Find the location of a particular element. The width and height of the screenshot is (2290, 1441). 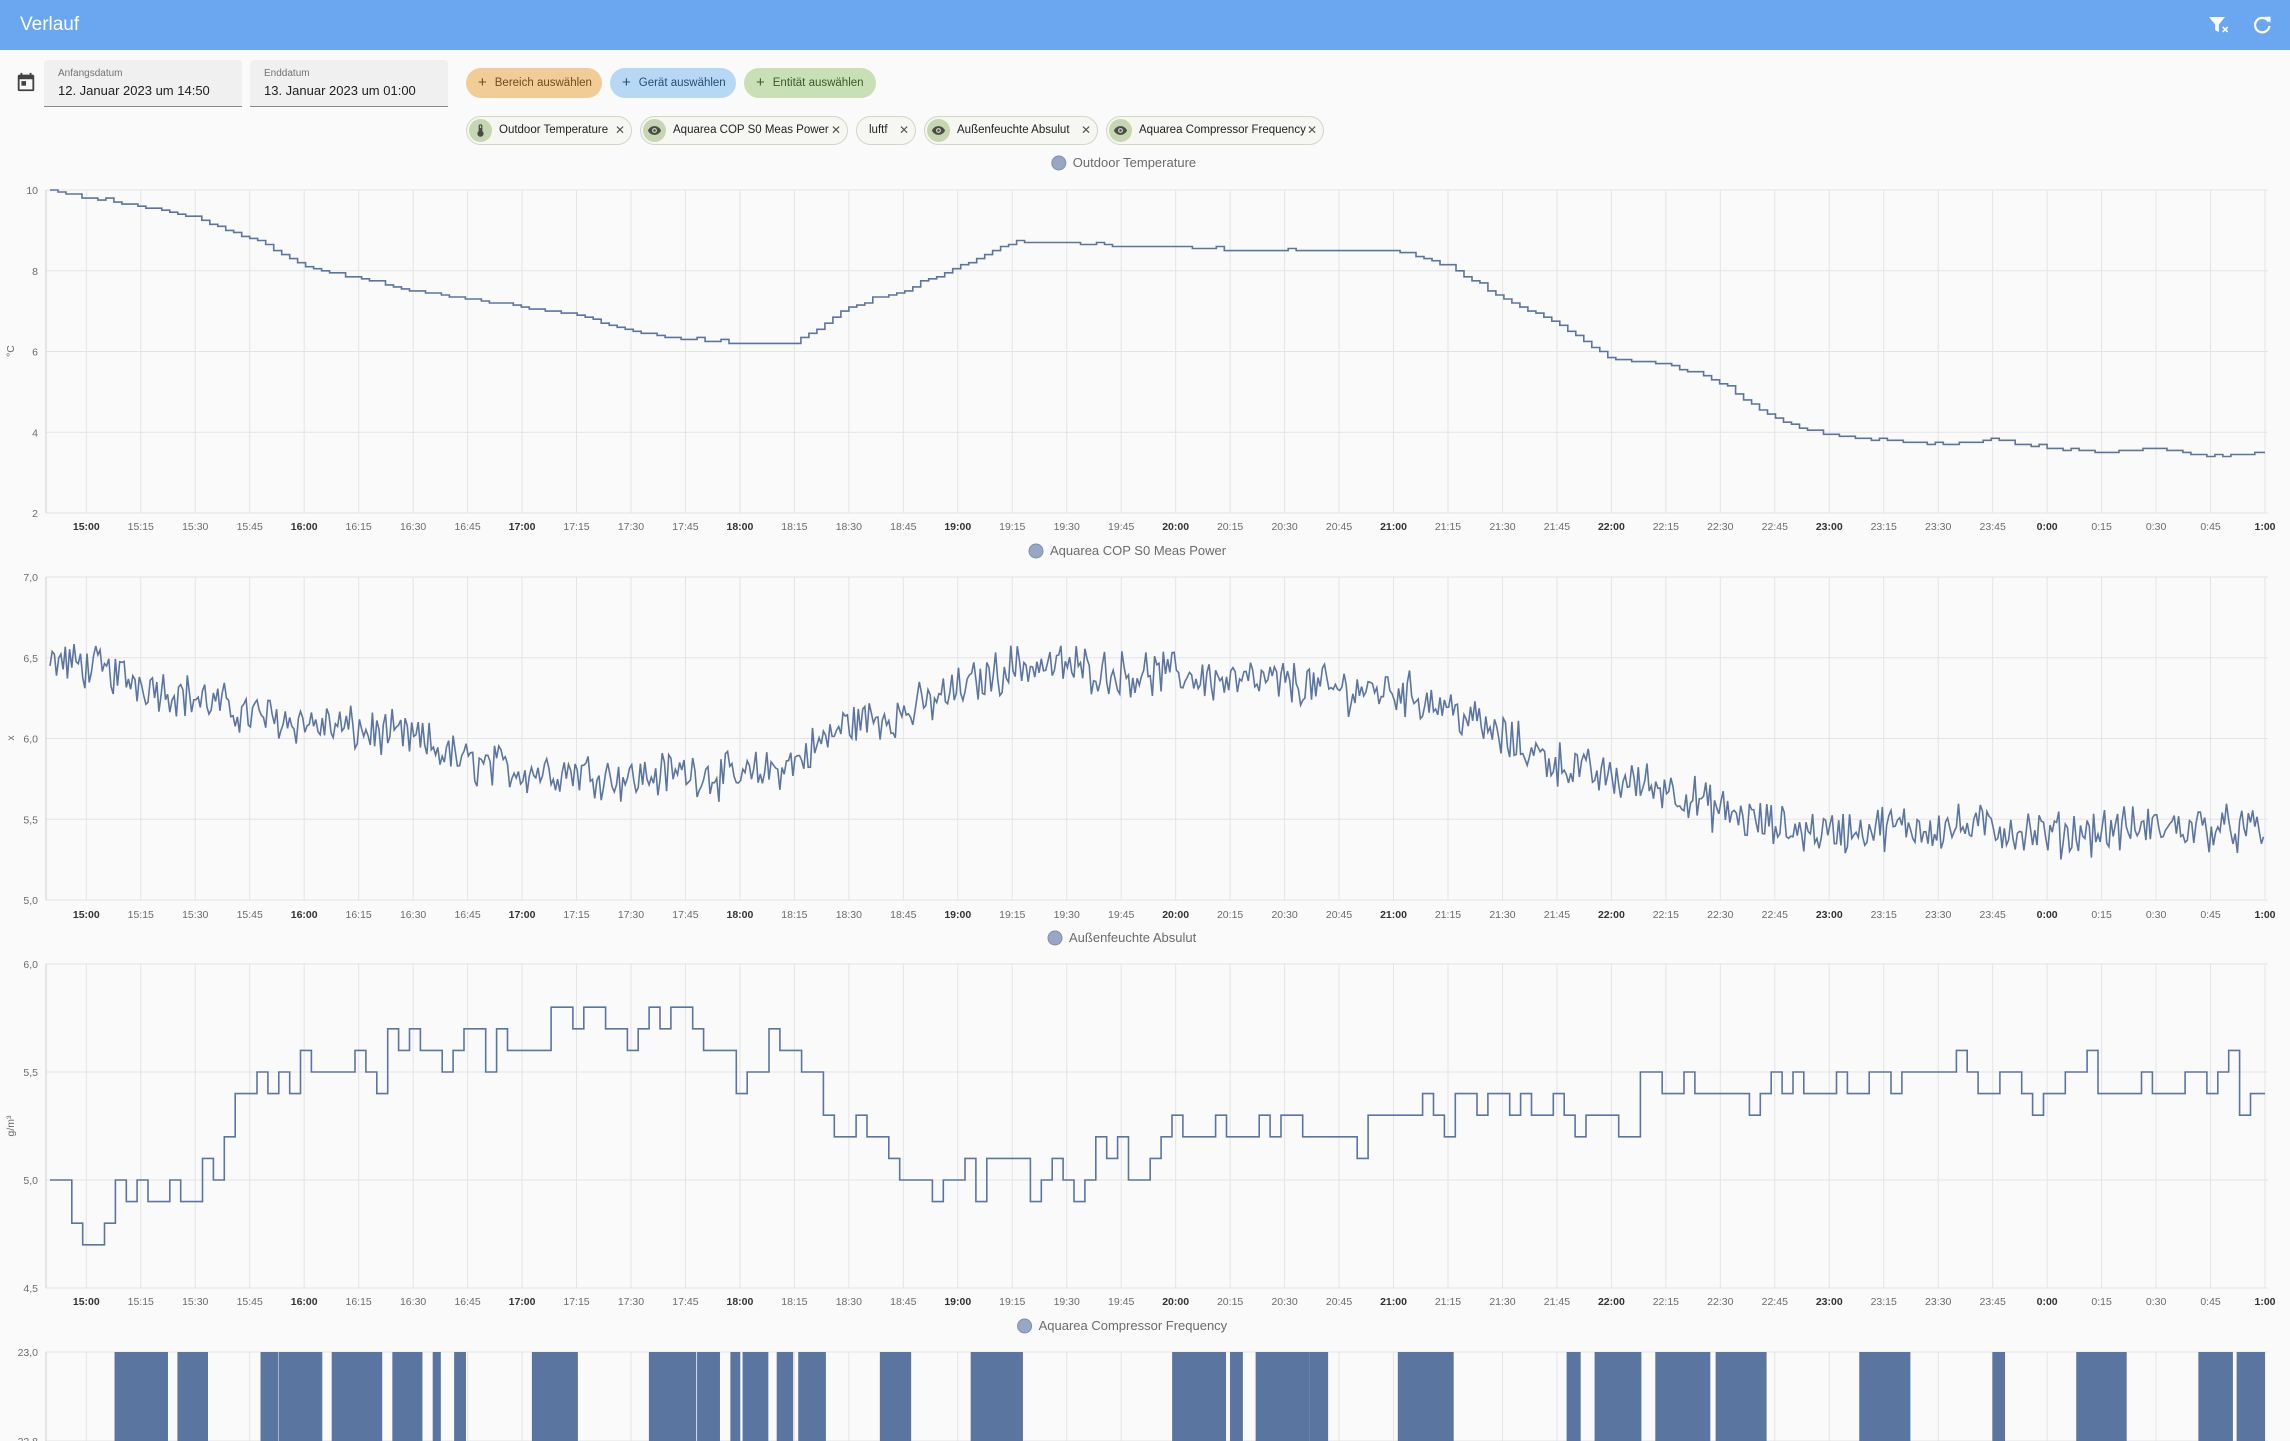

y-tick-label: 5,5 is located at coordinates (30, 820).